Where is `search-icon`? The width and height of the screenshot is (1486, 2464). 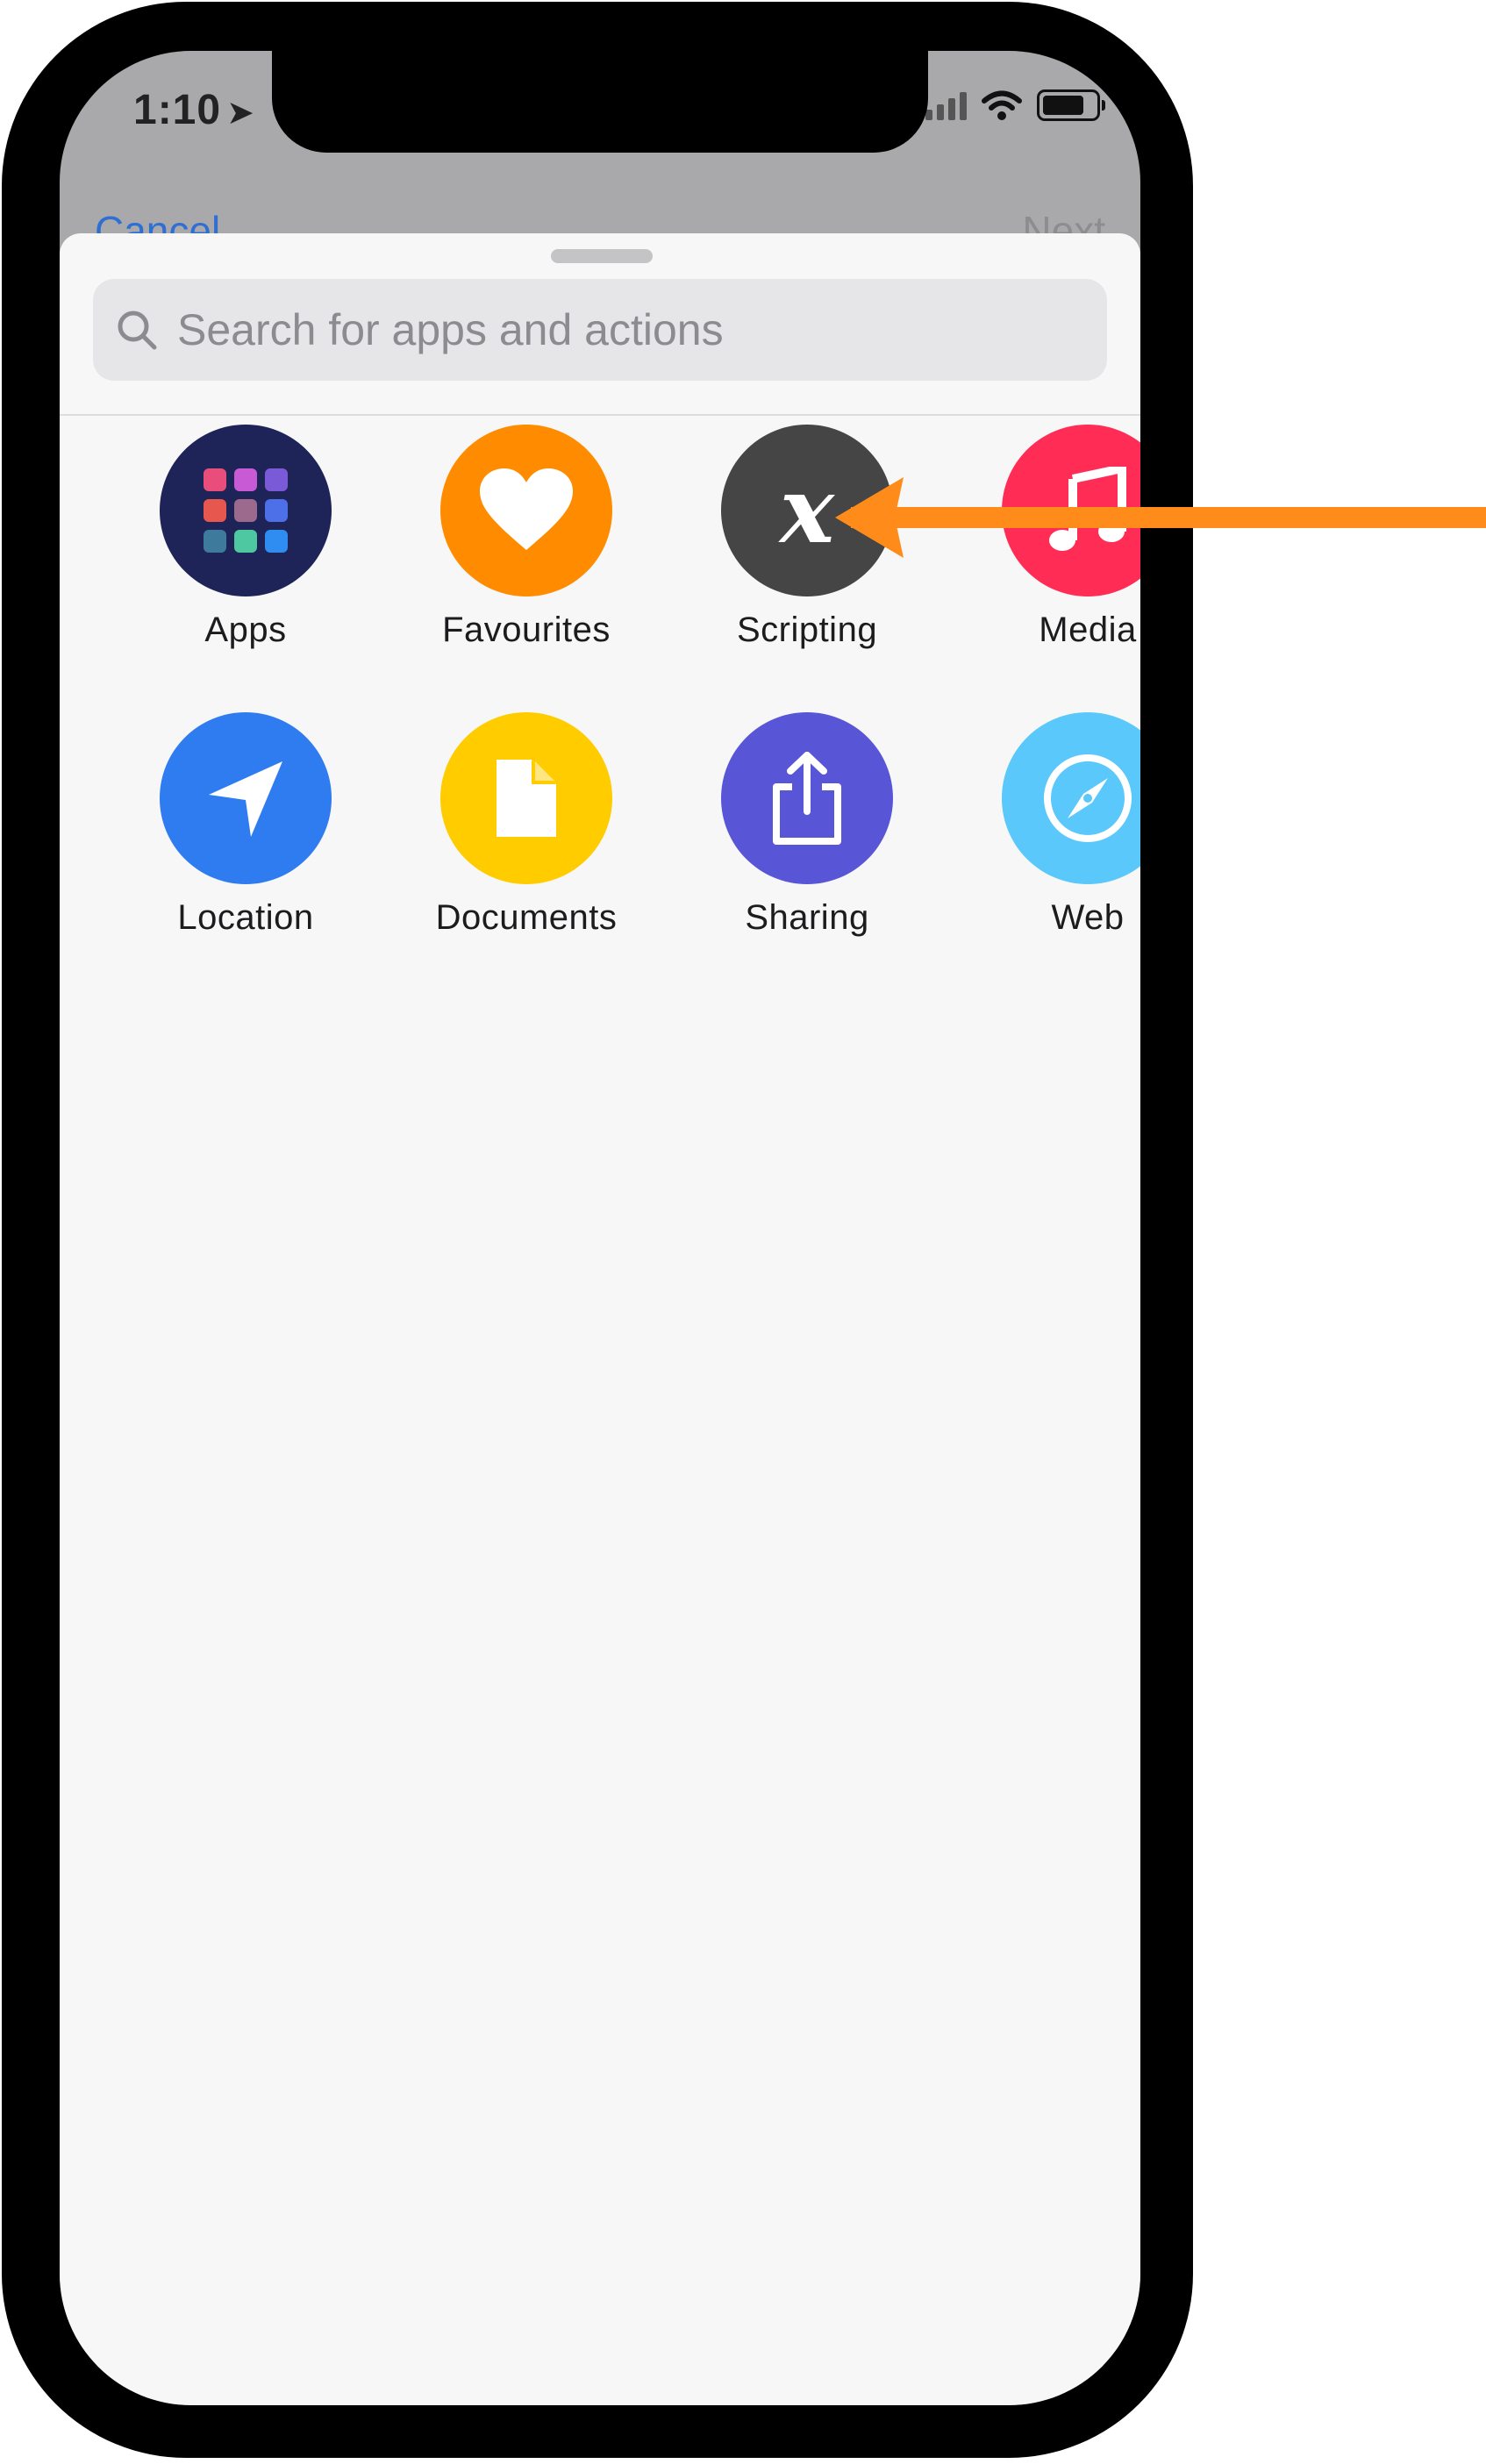
search-icon is located at coordinates (137, 330).